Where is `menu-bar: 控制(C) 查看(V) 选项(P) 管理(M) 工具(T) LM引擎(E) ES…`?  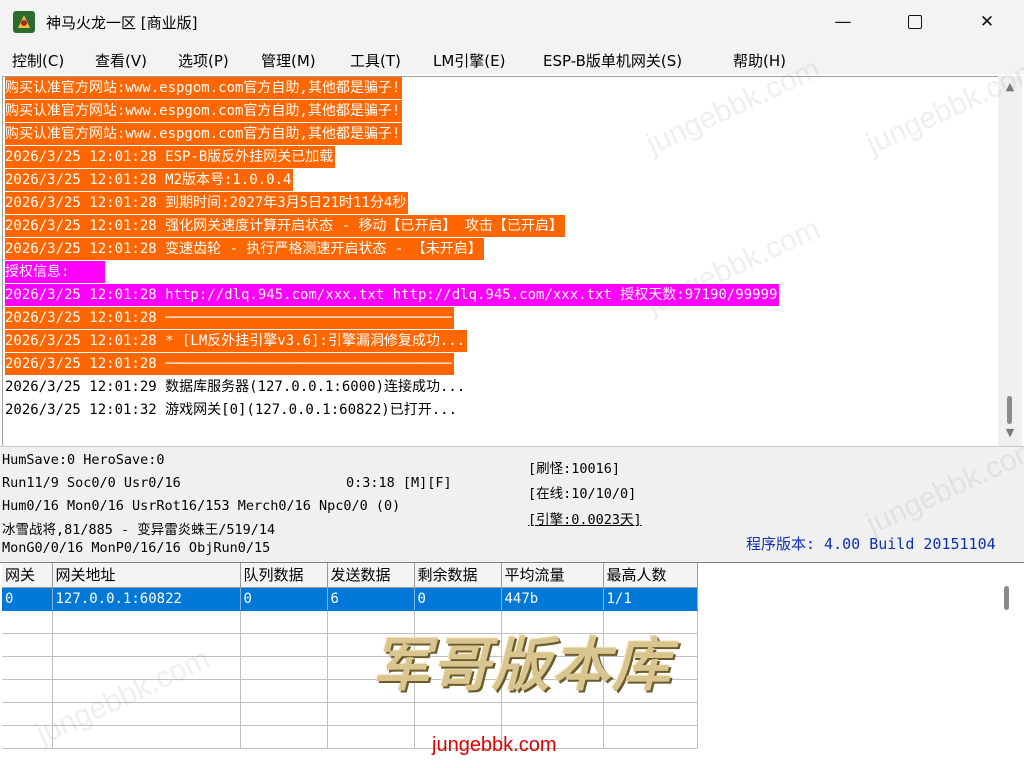
menu-bar: 控制(C) 查看(V) 选项(P) 管理(M) 工具(T) LM引擎(E) ES… is located at coordinates (512, 59).